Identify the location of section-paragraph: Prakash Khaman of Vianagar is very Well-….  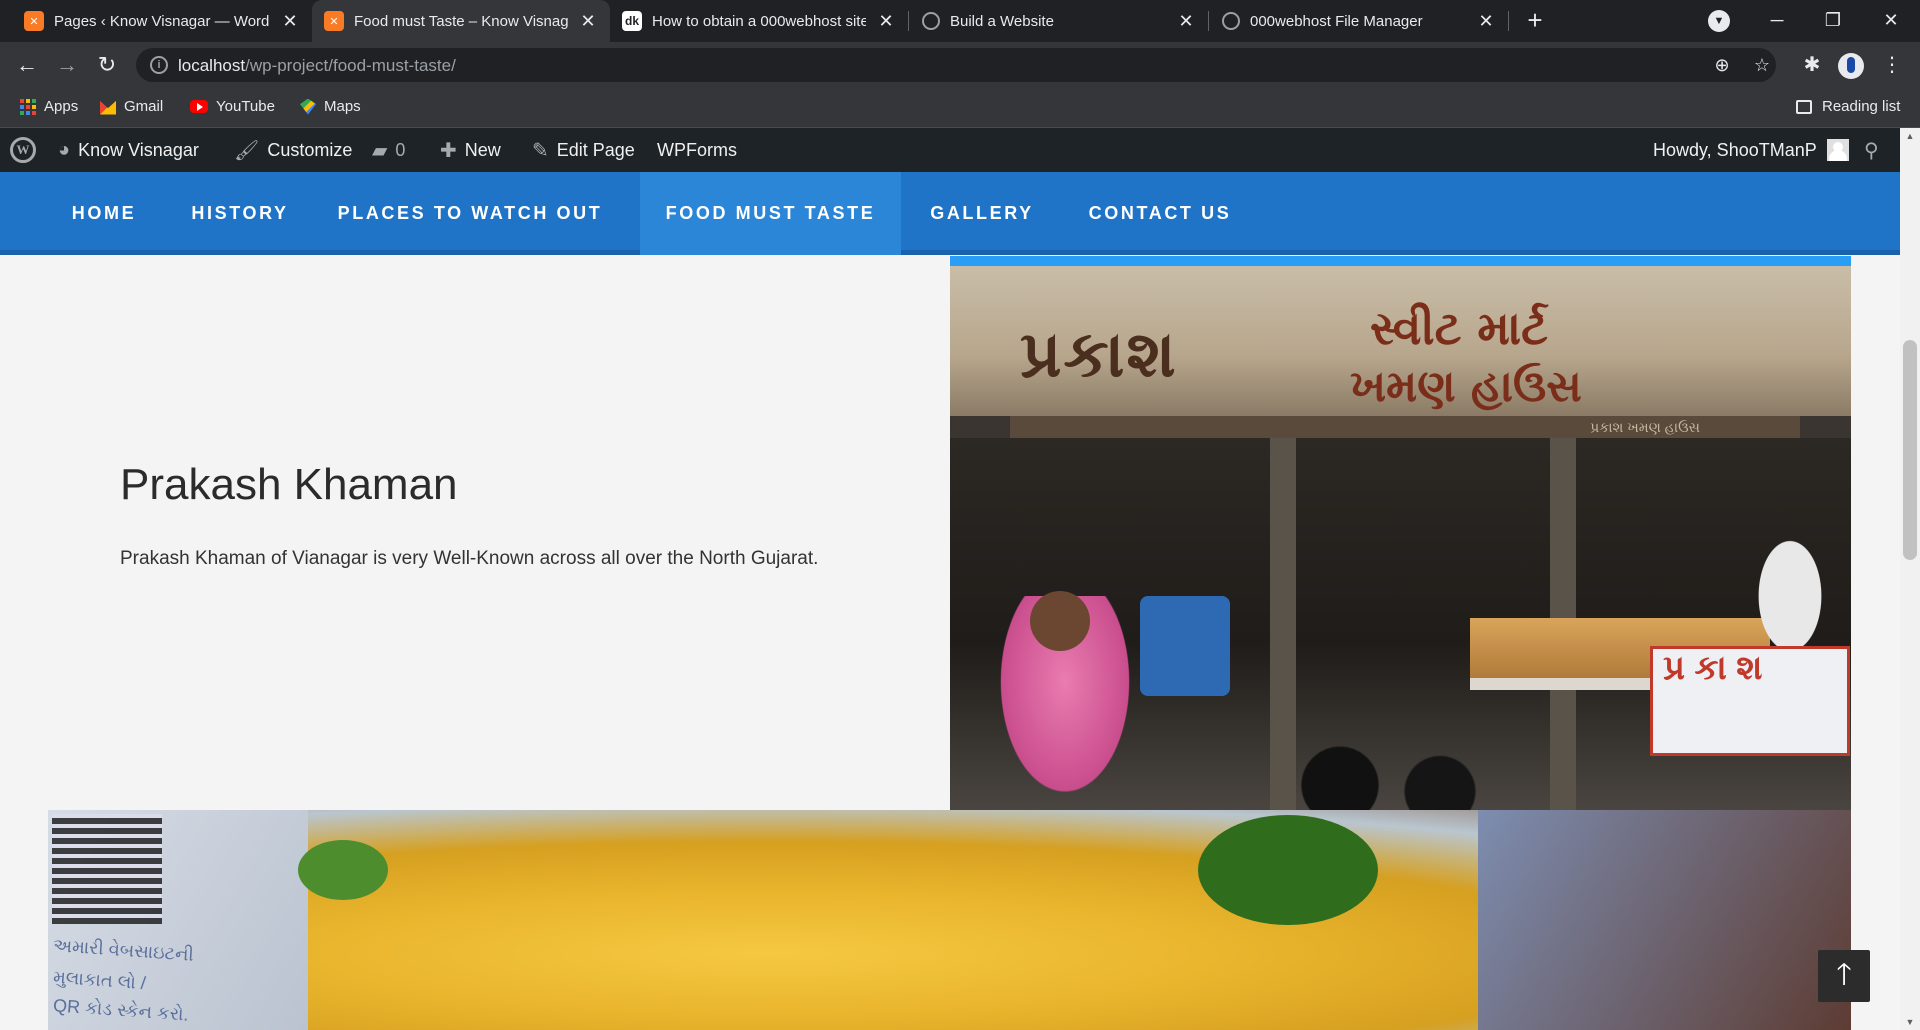
(469, 558).